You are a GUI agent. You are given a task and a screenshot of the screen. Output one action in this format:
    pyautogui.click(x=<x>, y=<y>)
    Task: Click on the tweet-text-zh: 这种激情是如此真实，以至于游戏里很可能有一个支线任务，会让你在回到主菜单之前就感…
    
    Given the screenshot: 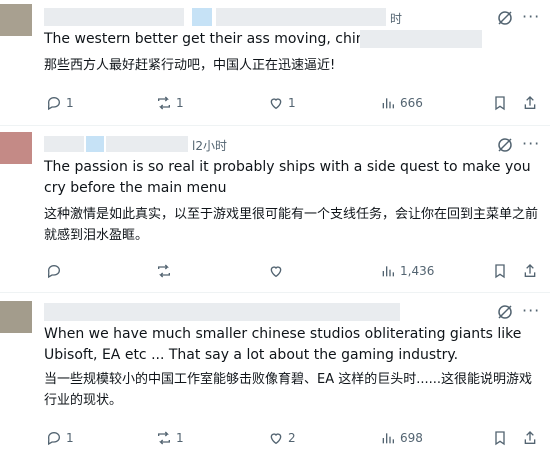 What is the action you would take?
    pyautogui.click(x=291, y=225)
    